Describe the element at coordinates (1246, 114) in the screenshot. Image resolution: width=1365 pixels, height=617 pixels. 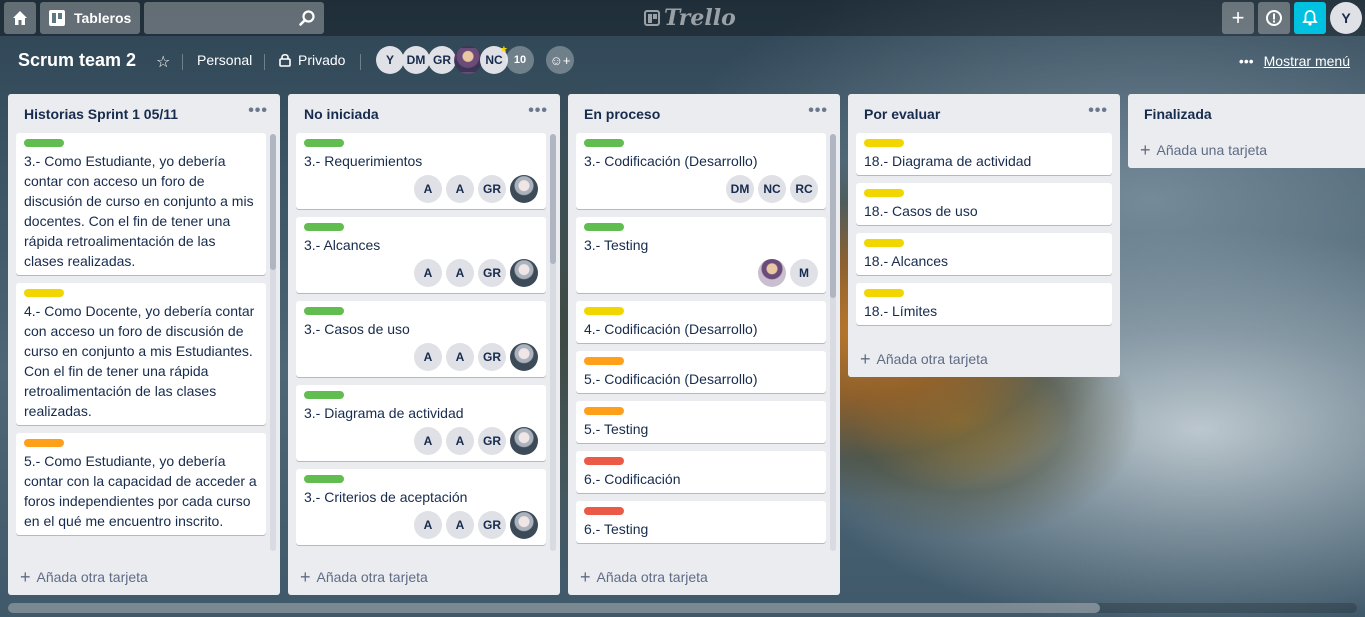
I see `list-header: Finalizada` at that location.